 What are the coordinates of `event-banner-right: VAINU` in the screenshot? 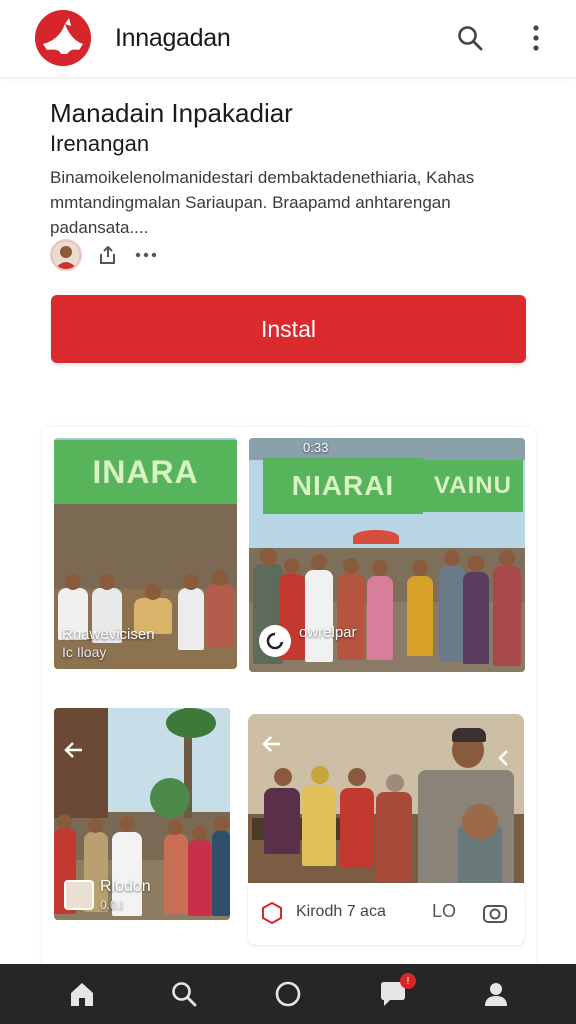 It's located at (473, 486).